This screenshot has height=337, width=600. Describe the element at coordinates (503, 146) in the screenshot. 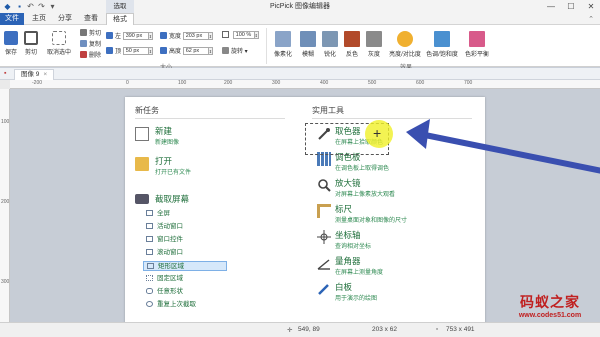

I see `annotation-arrow` at that location.